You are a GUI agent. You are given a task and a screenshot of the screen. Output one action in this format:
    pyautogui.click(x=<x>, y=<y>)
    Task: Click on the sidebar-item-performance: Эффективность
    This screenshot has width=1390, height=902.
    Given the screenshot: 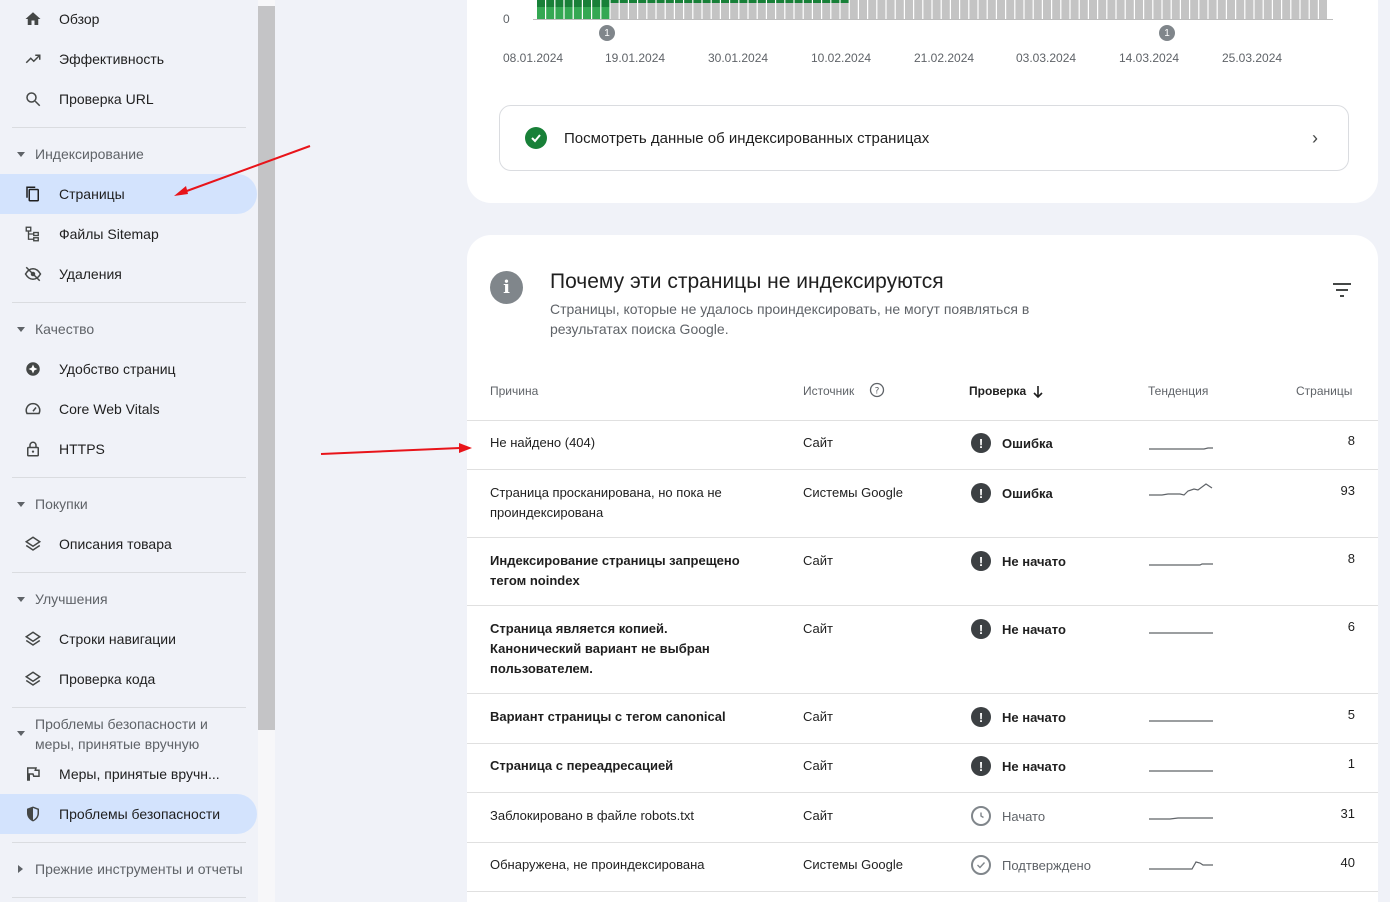 What is the action you would take?
    pyautogui.click(x=129, y=59)
    